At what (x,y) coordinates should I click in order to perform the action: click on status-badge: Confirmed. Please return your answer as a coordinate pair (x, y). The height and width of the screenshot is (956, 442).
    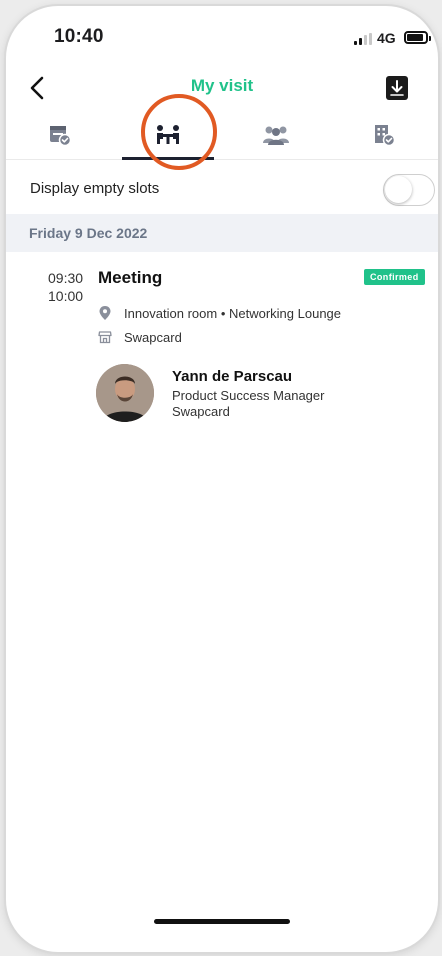
    Looking at the image, I should click on (394, 277).